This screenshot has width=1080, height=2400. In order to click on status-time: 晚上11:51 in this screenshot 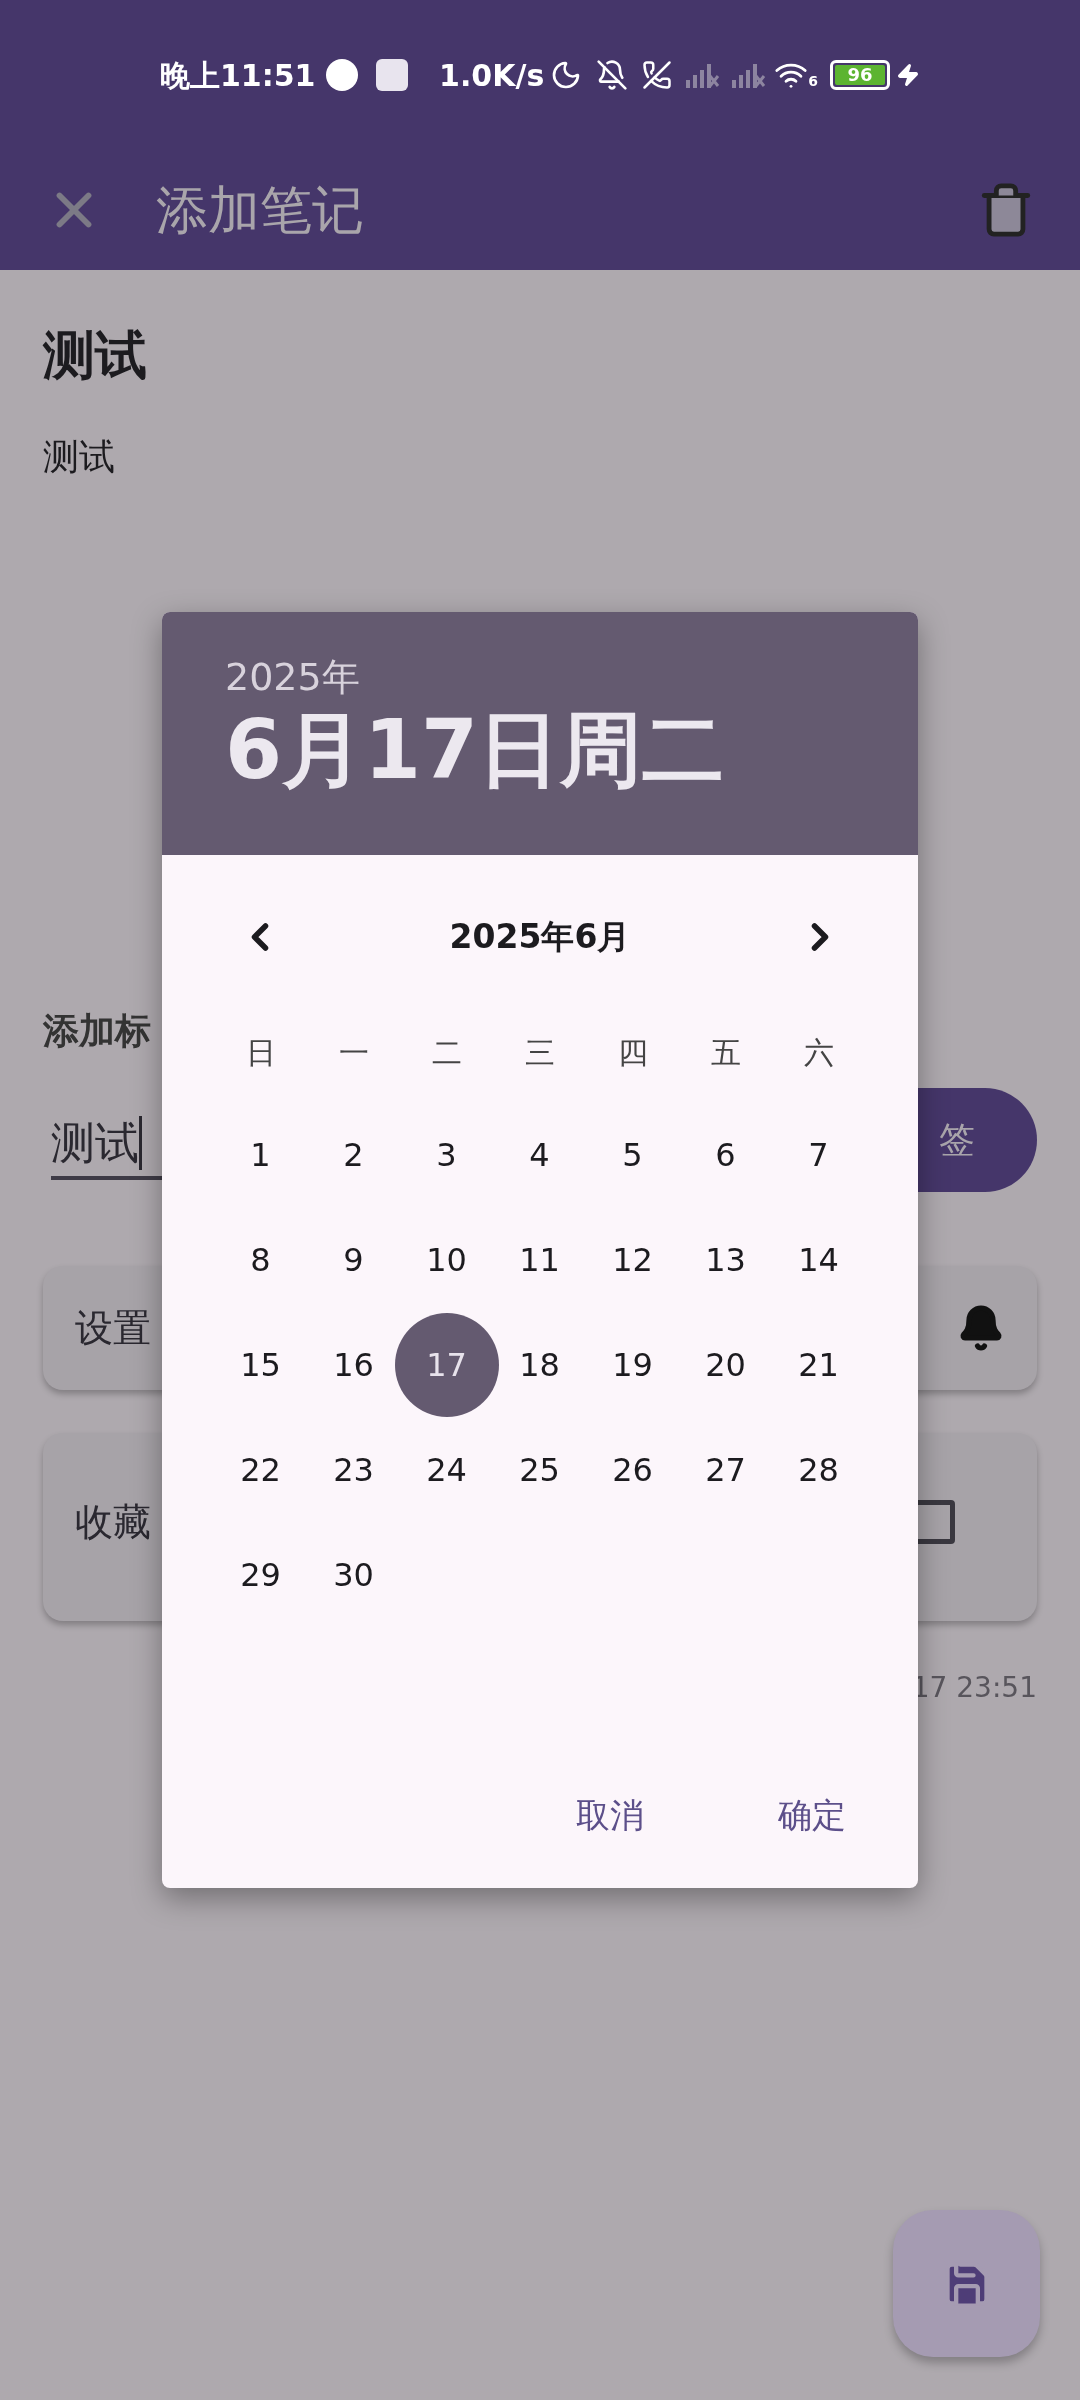, I will do `click(238, 75)`.